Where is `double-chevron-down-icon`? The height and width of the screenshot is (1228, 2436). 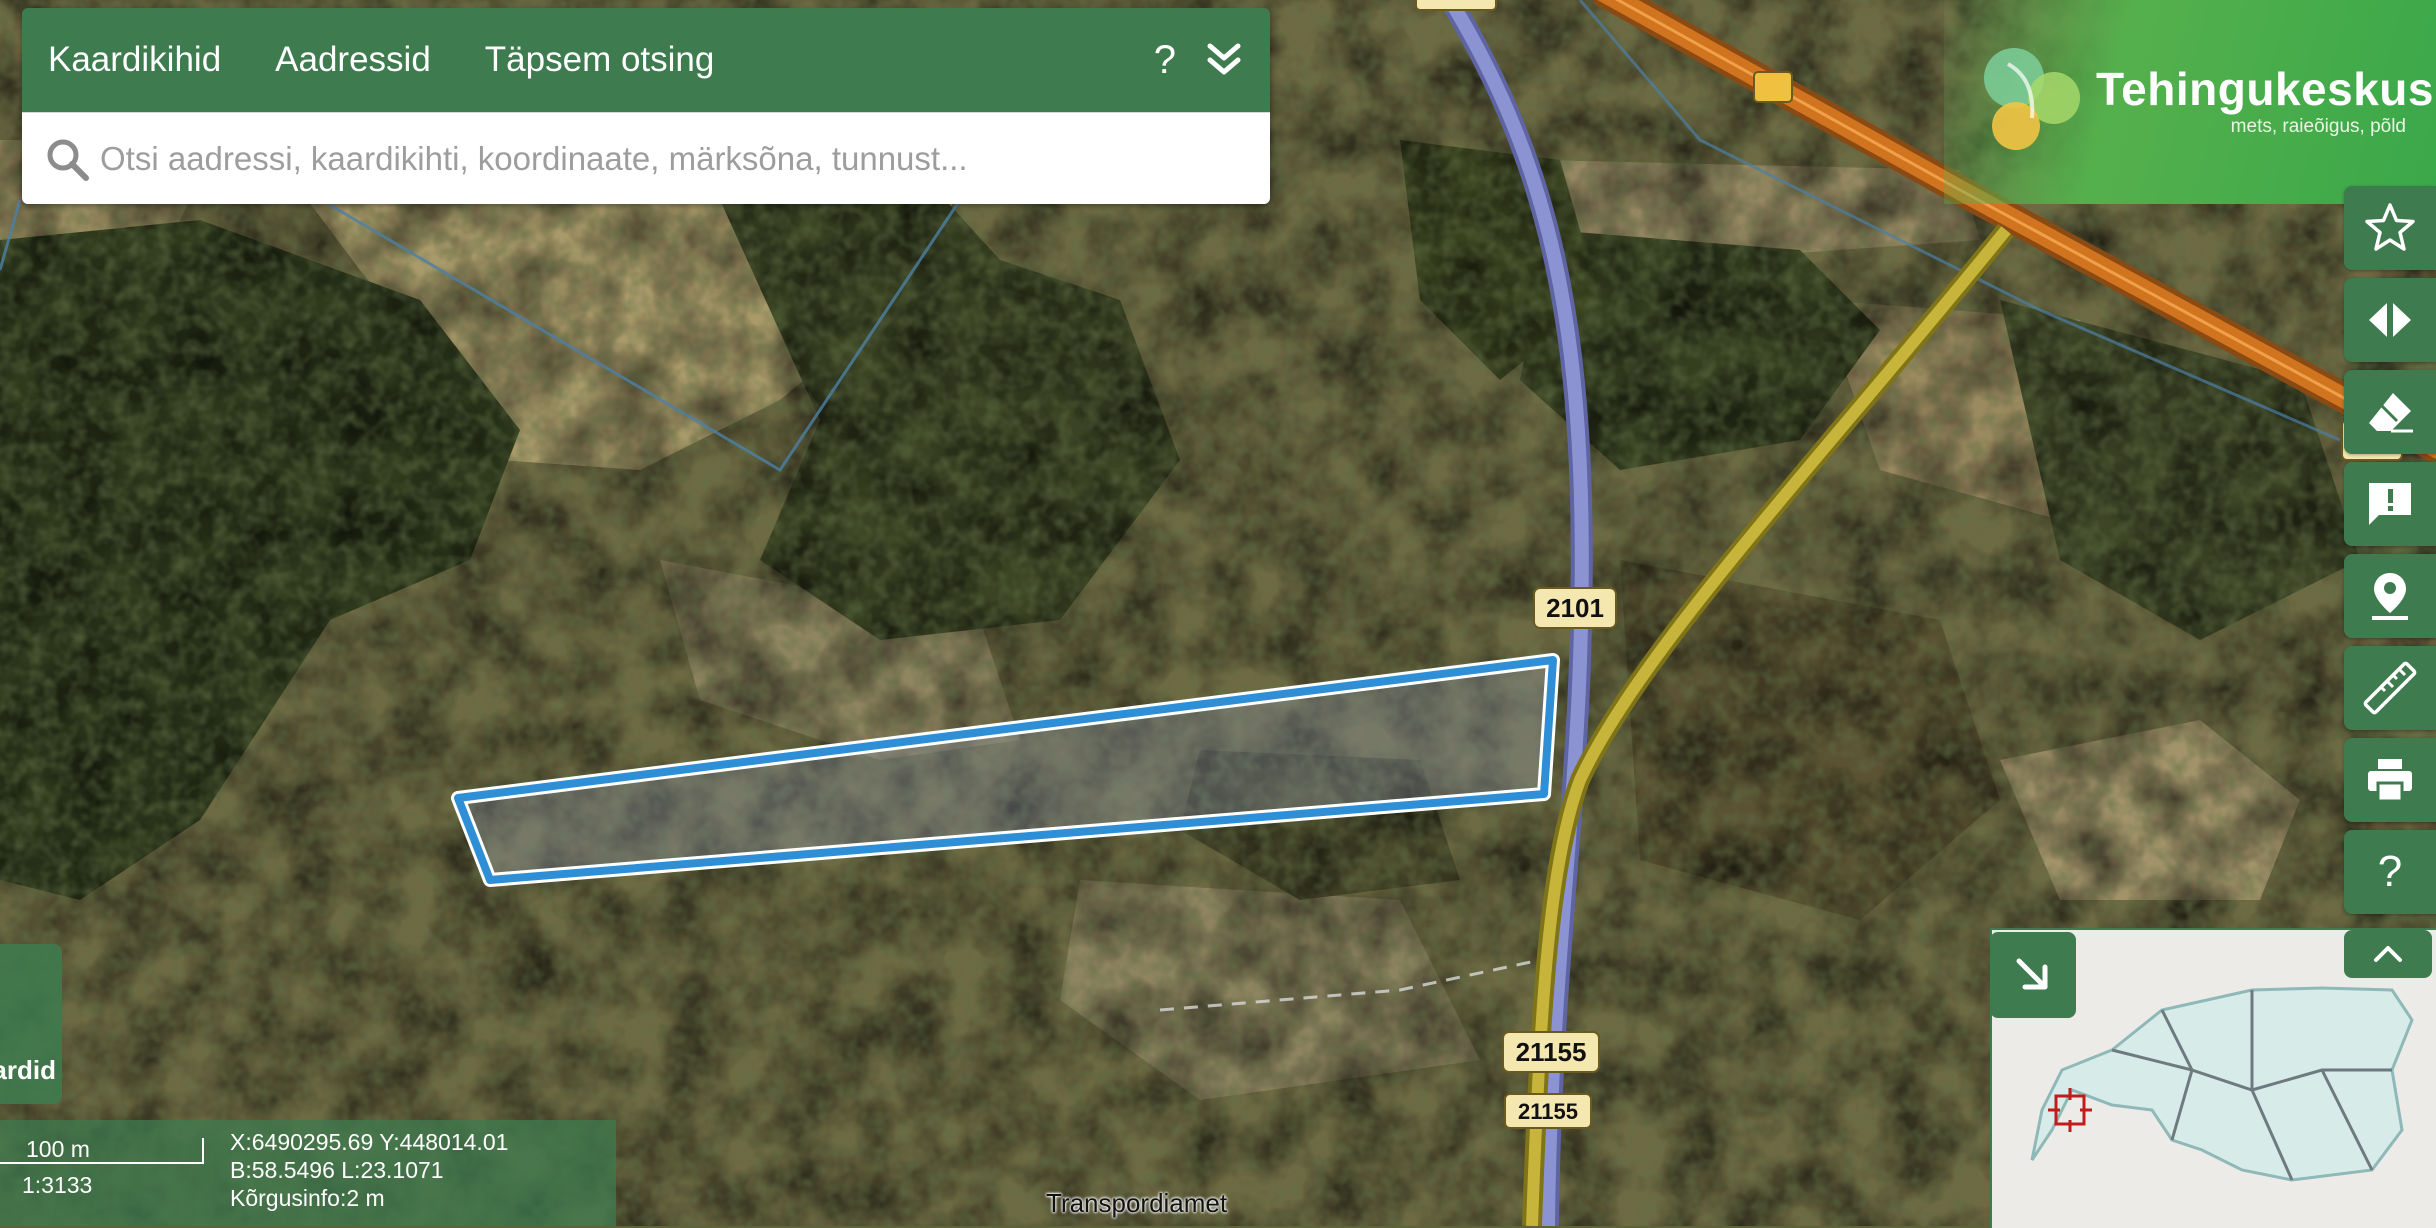 double-chevron-down-icon is located at coordinates (1224, 60).